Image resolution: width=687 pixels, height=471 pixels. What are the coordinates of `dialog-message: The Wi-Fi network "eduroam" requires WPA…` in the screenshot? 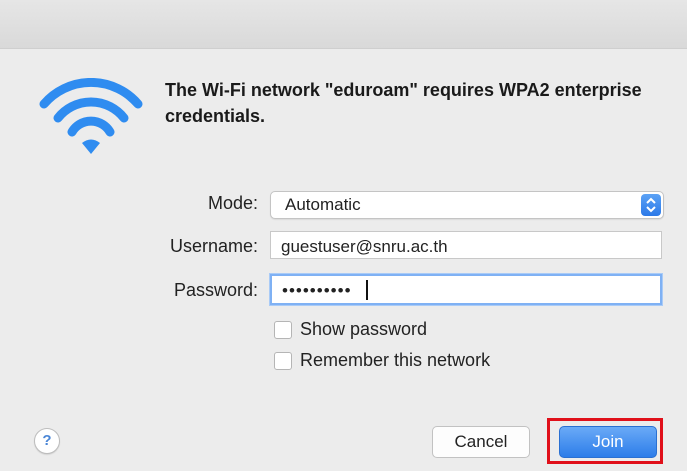 It's located at (403, 103).